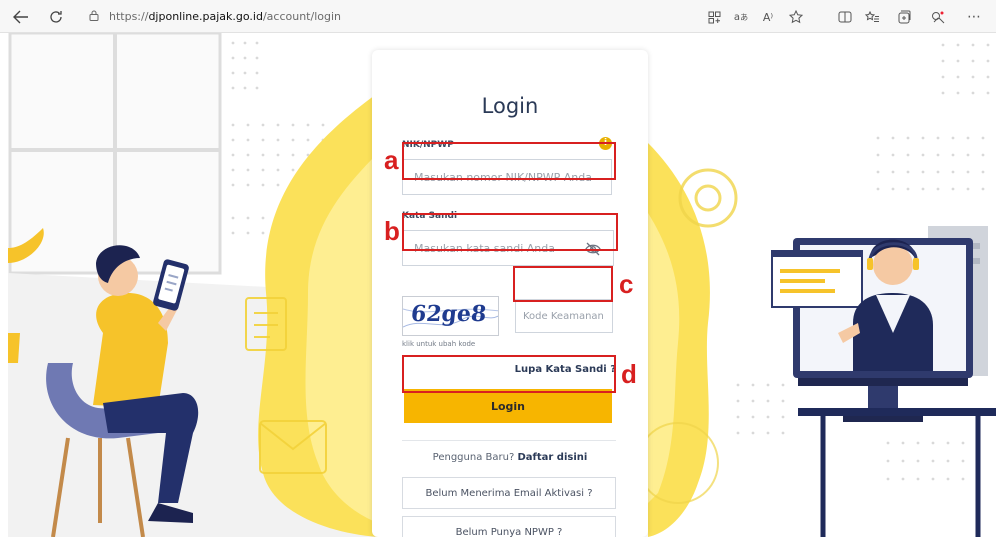 Image resolution: width=996 pixels, height=537 pixels. Describe the element at coordinates (509, 526) in the screenshot. I see `no-npwp-button: Belum Punya NPWP ?` at that location.